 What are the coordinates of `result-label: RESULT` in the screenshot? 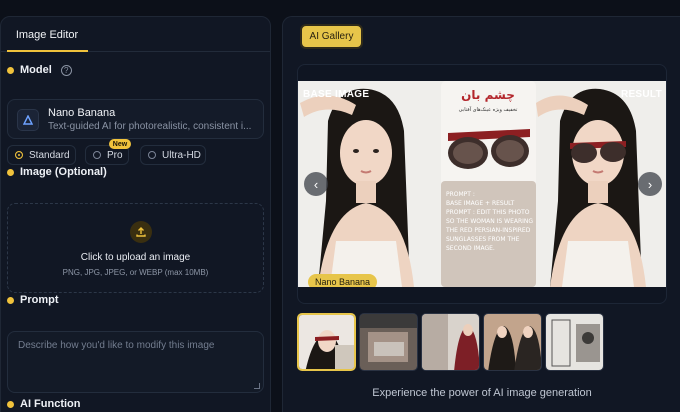 It's located at (641, 94).